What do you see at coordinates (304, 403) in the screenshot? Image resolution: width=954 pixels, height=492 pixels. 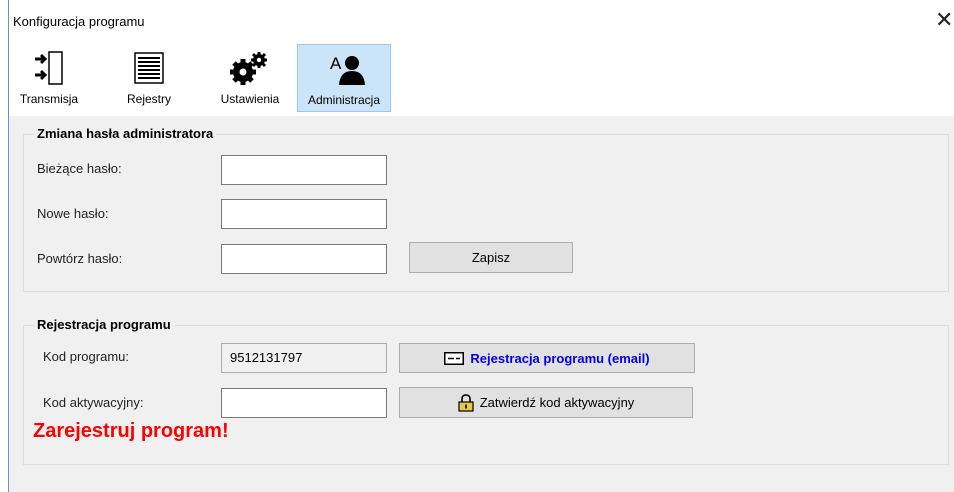 I see `activation-code-field` at bounding box center [304, 403].